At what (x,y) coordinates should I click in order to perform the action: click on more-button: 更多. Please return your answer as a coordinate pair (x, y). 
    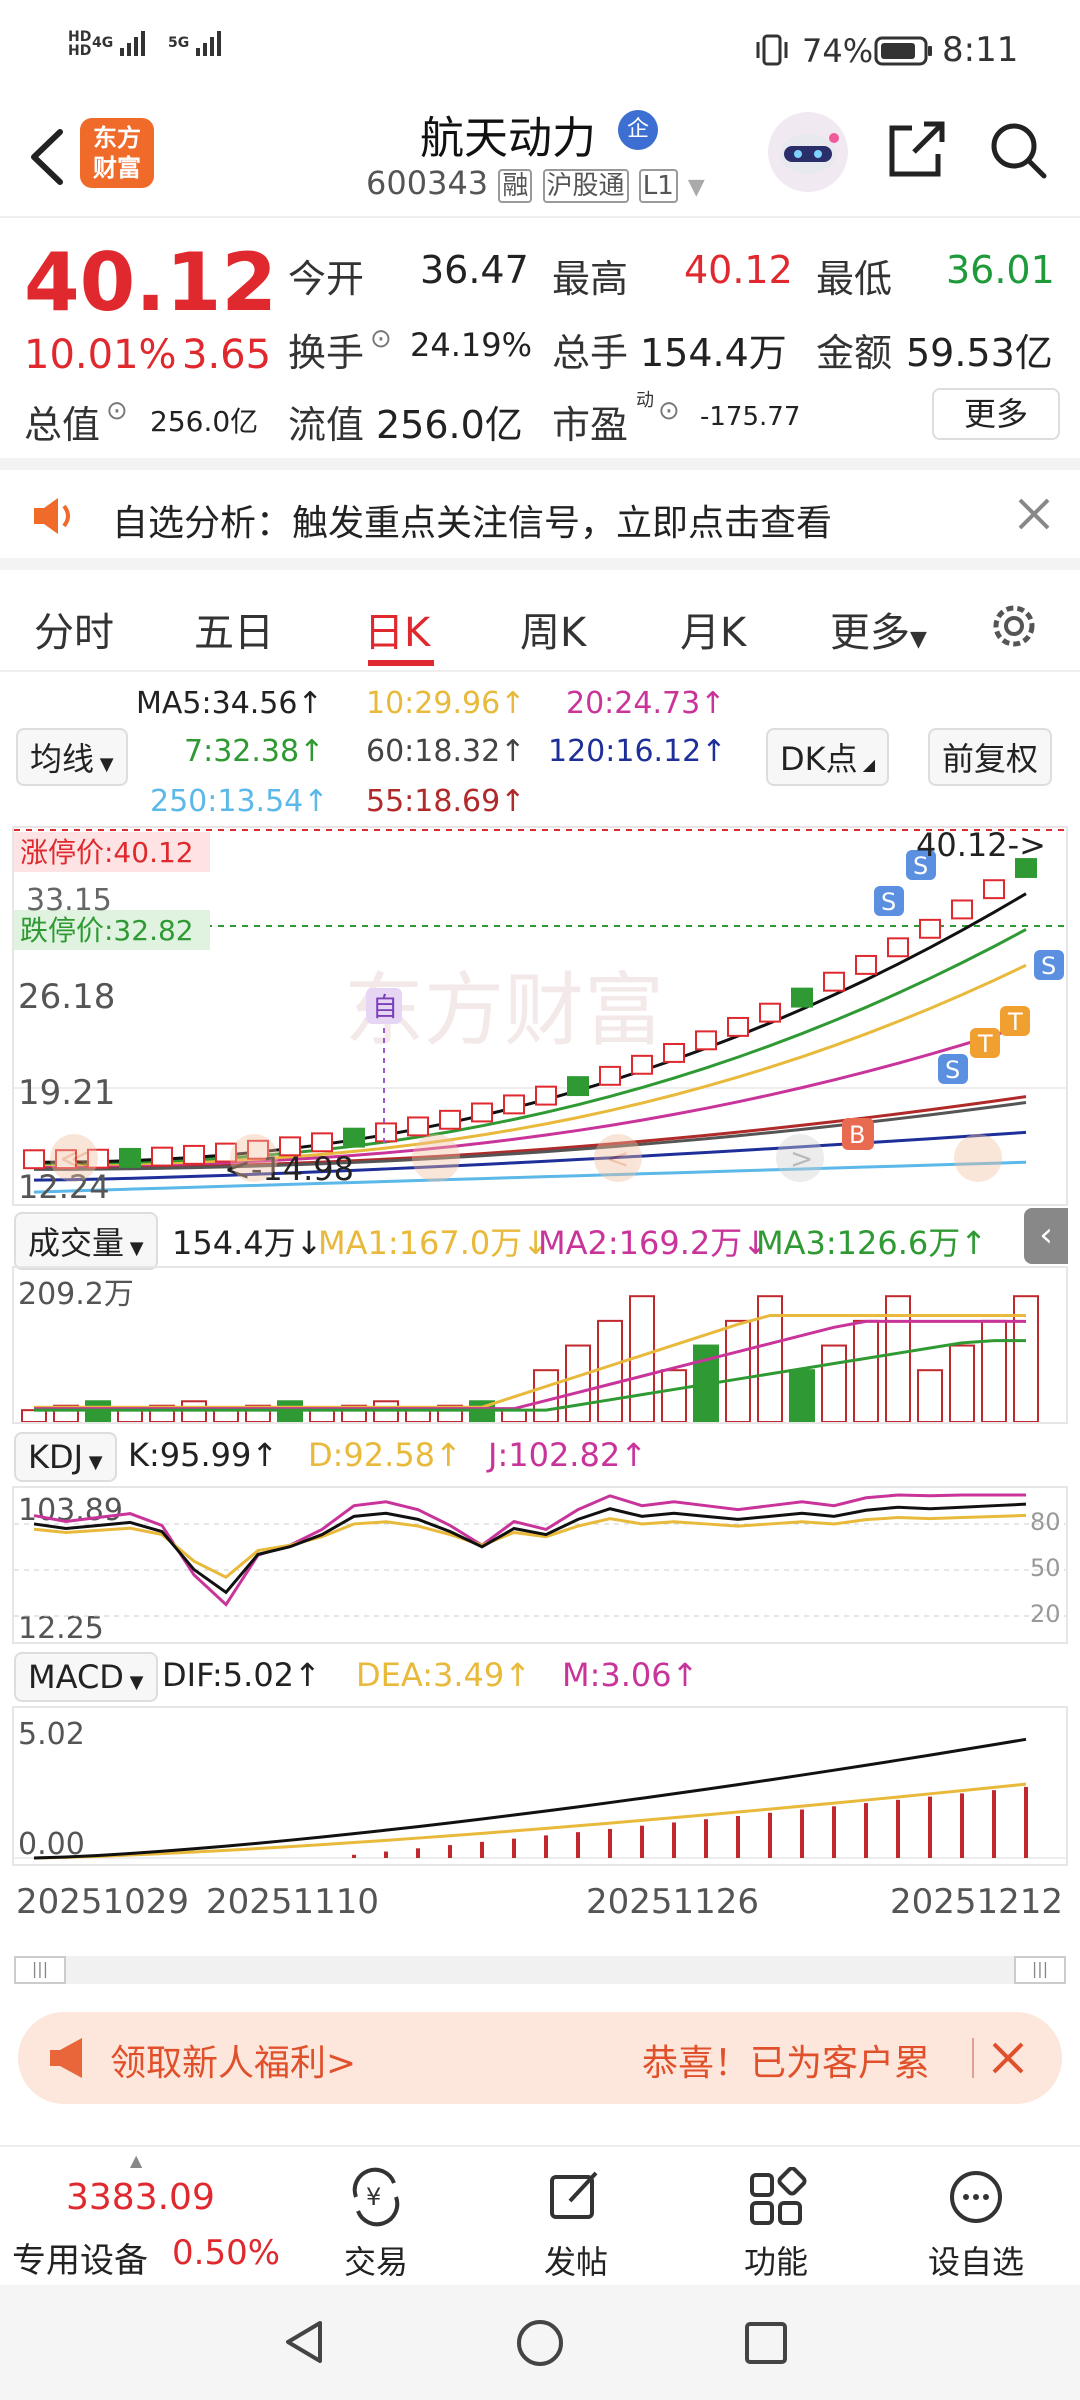
    Looking at the image, I should click on (996, 414).